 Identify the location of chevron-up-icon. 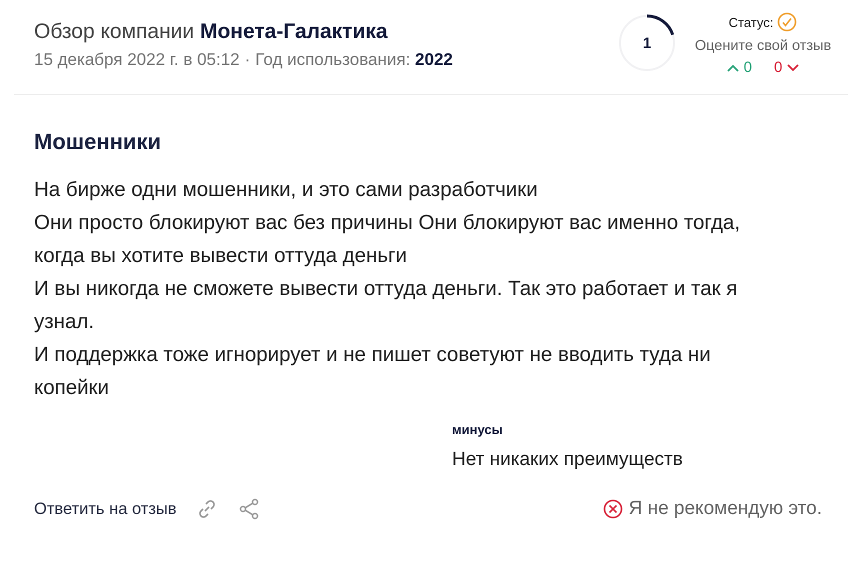
(733, 67).